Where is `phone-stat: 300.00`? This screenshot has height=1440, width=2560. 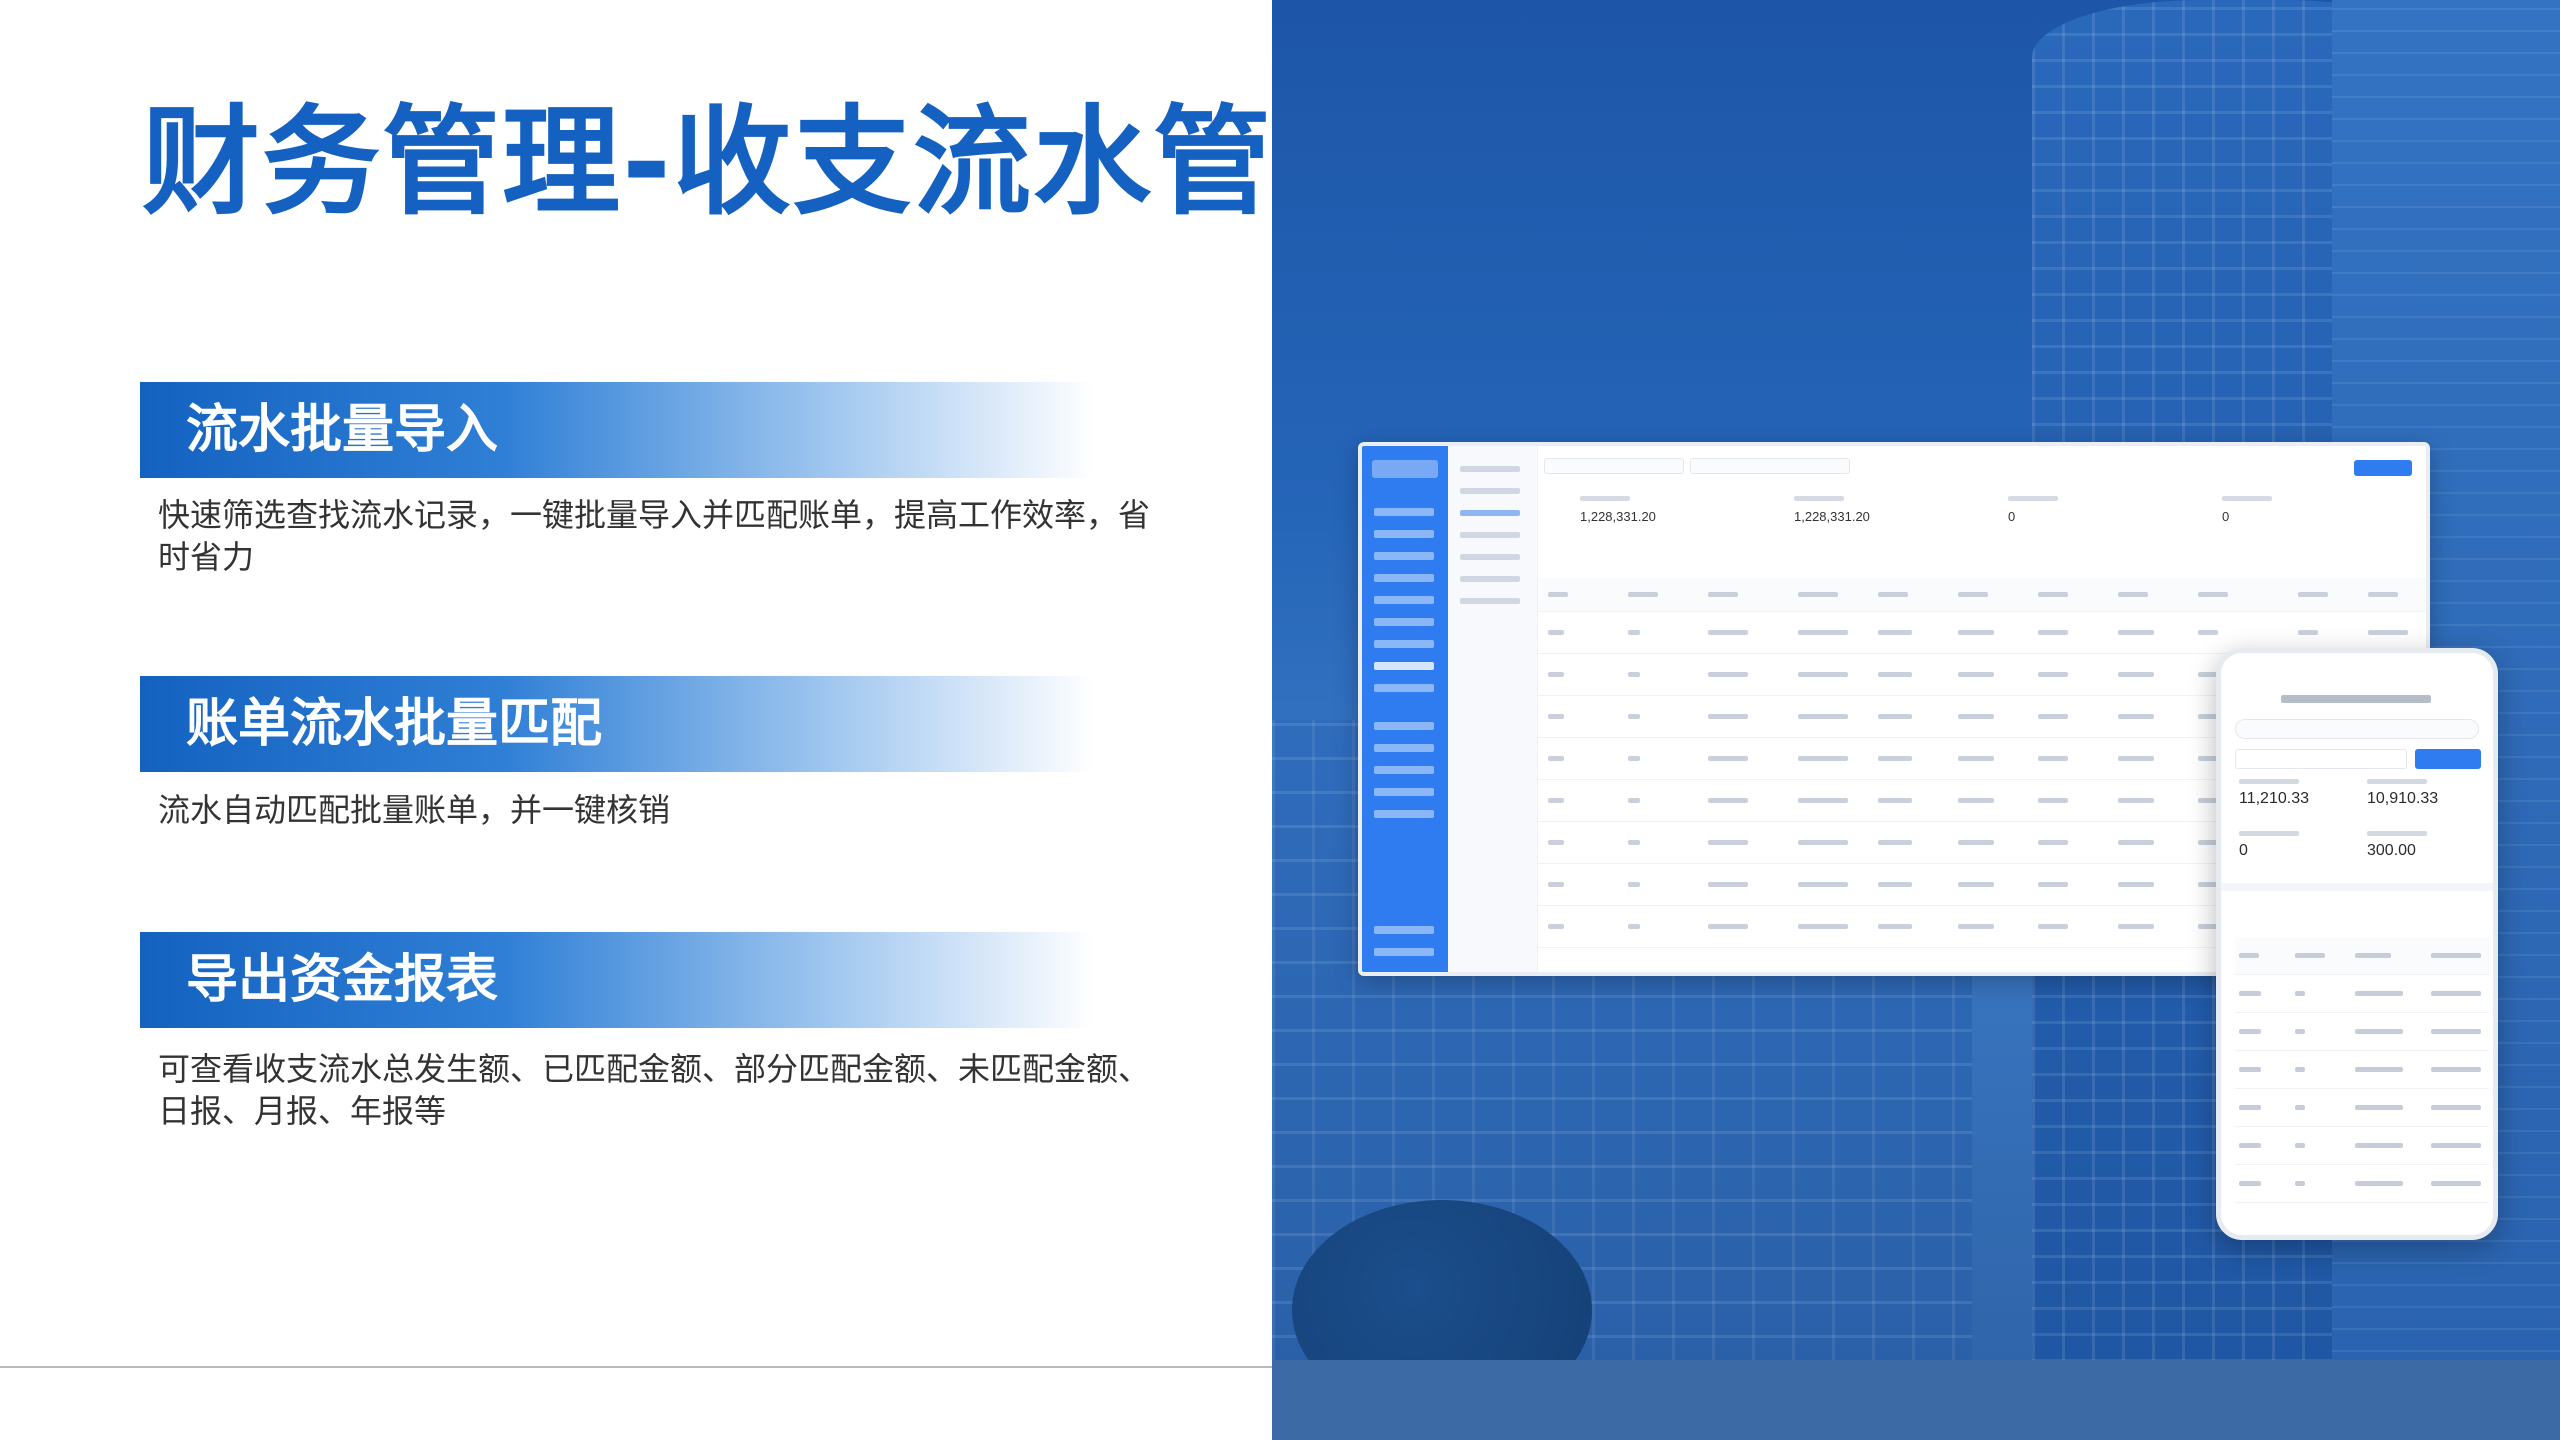
phone-stat: 300.00 is located at coordinates (2397, 845).